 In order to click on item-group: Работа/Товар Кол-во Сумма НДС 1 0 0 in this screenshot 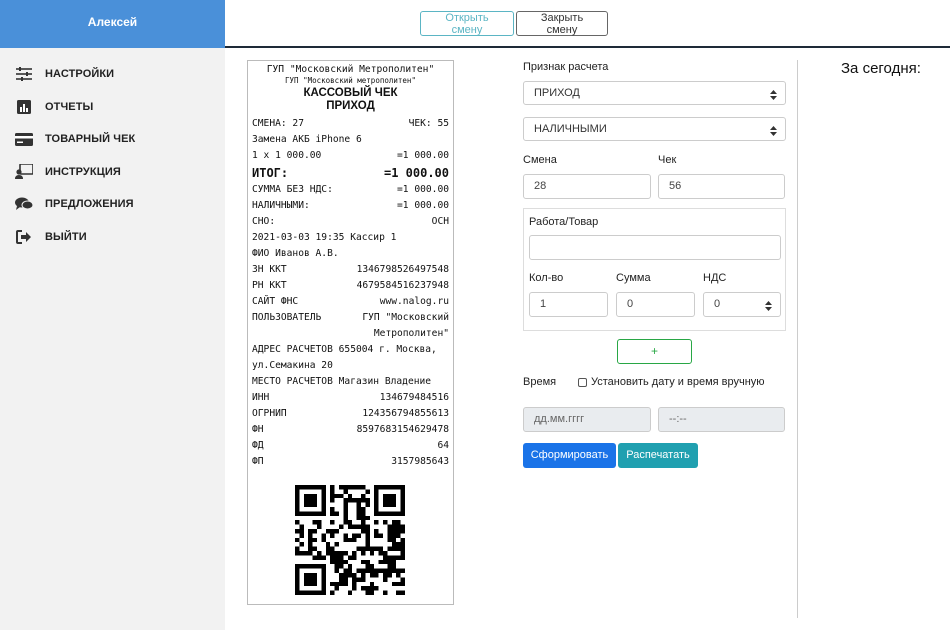, I will do `click(654, 269)`.